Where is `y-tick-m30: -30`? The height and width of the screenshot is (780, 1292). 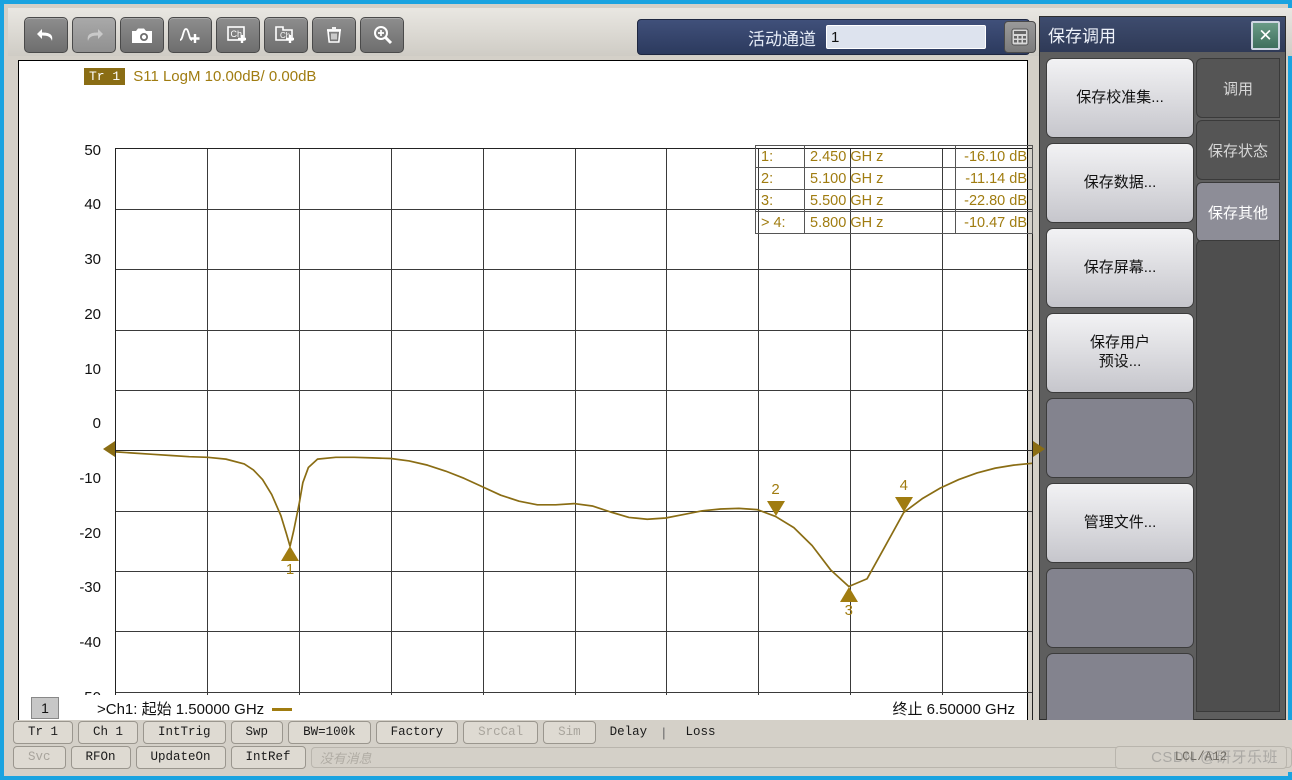
y-tick-m30: -30 is located at coordinates (90, 587).